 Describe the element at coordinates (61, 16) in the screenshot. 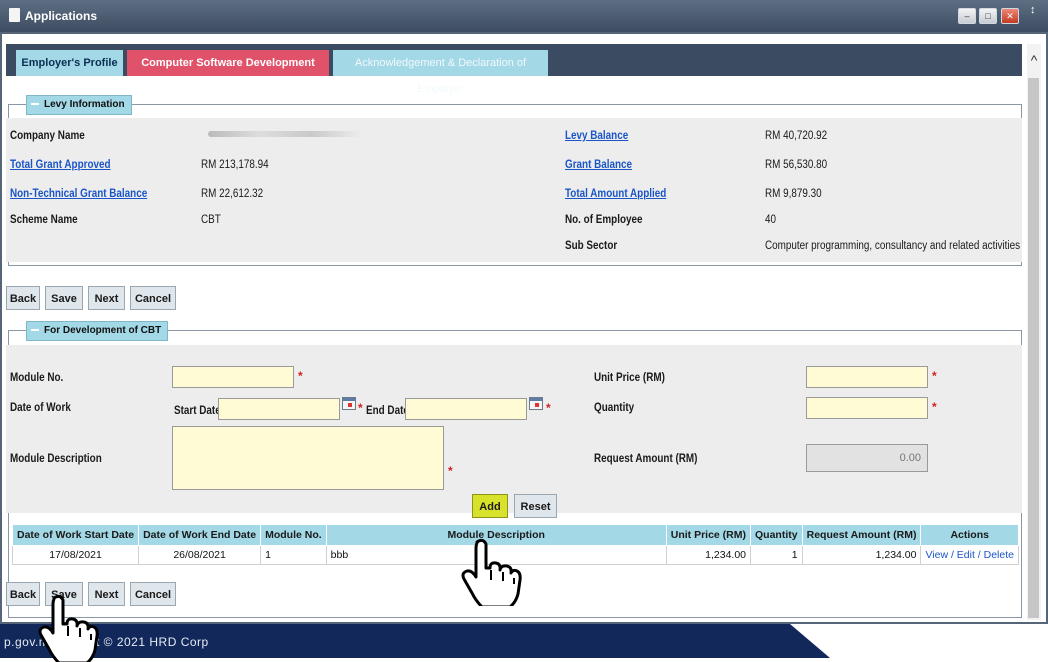

I see `window-title: Applications` at that location.